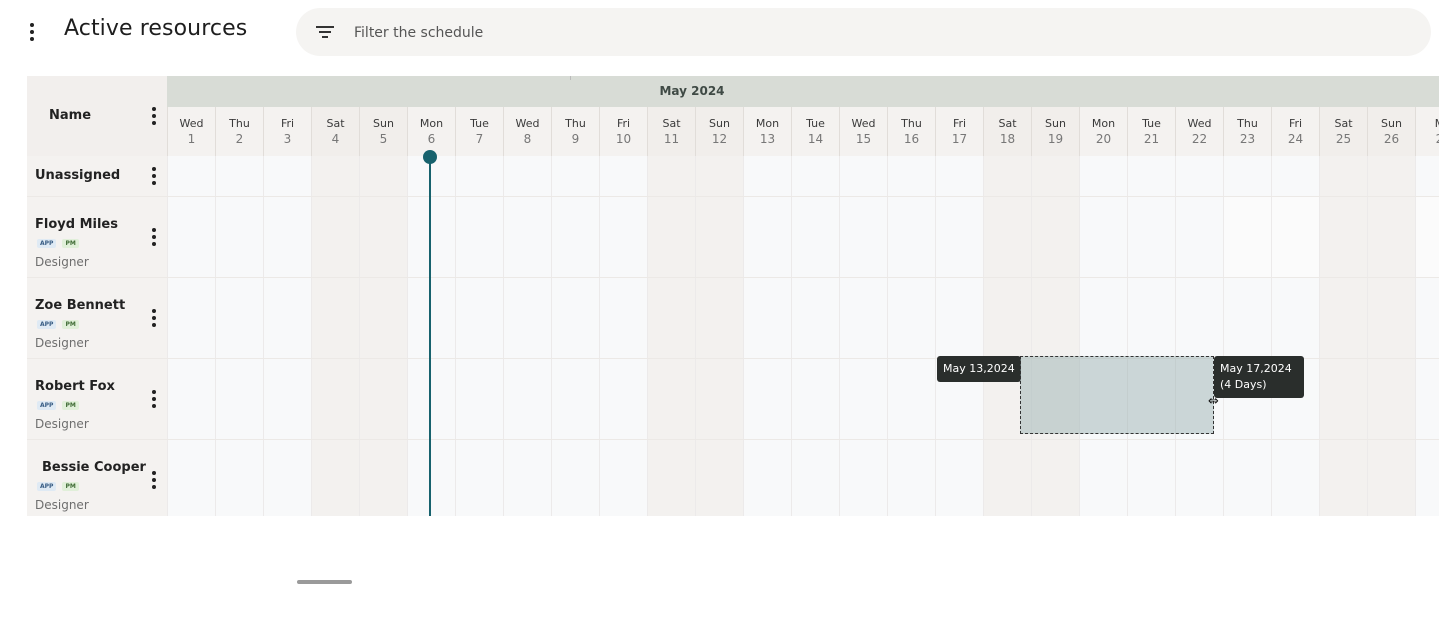 The image size is (1439, 632). Describe the element at coordinates (325, 32) in the screenshot. I see `filter-icon` at that location.